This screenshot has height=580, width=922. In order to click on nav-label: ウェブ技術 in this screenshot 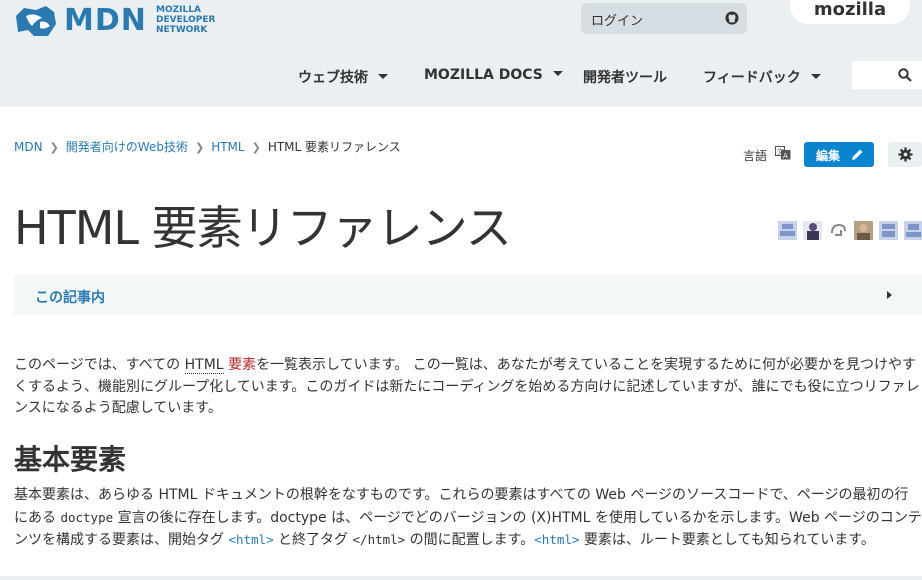, I will do `click(333, 78)`.